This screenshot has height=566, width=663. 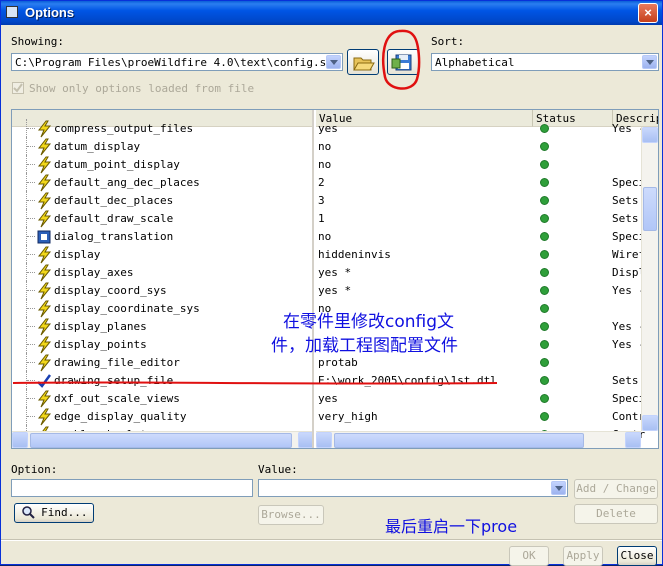 What do you see at coordinates (487, 272) in the screenshot?
I see `table-row: yes * Displ` at bounding box center [487, 272].